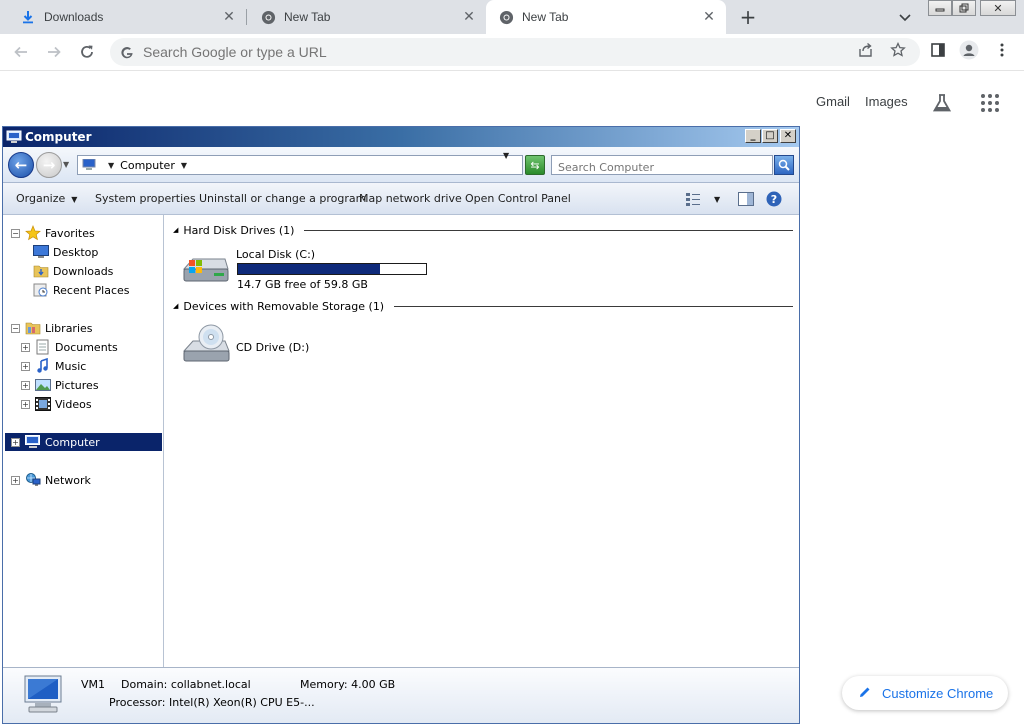 Image resolution: width=1024 pixels, height=724 pixels. Describe the element at coordinates (54, 52) in the screenshot. I see `forward-button` at that location.